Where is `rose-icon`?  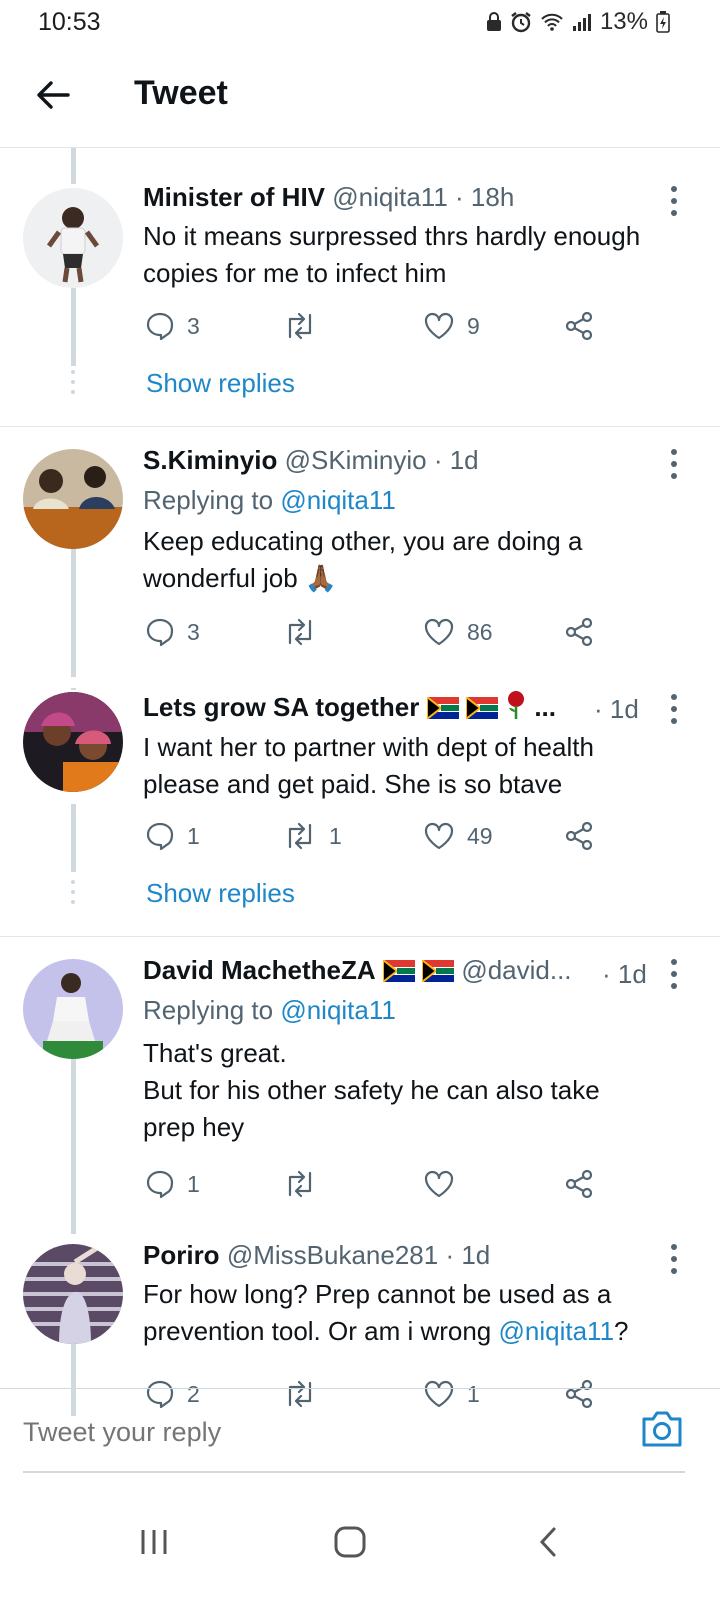 rose-icon is located at coordinates (516, 708).